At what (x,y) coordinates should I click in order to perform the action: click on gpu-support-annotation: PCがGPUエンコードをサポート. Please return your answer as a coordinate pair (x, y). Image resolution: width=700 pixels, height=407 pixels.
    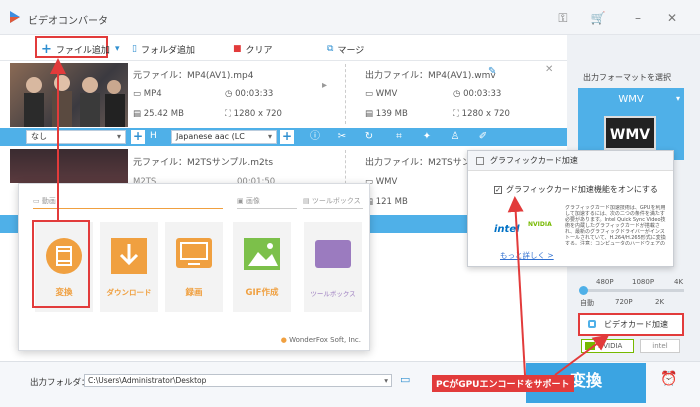
    Looking at the image, I should click on (503, 383).